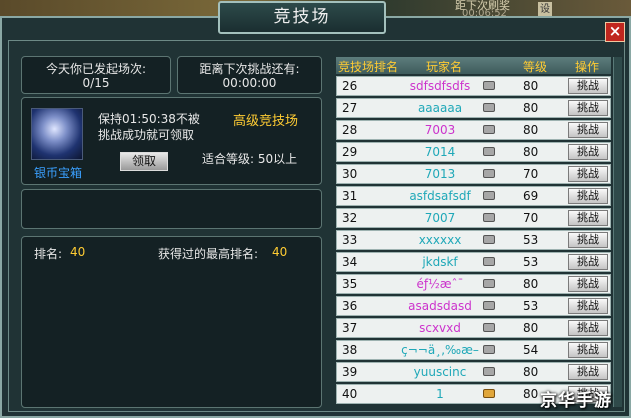 Image resolution: width=631 pixels, height=418 pixels. What do you see at coordinates (302, 17) in the screenshot?
I see `window-title: 竞技场` at bounding box center [302, 17].